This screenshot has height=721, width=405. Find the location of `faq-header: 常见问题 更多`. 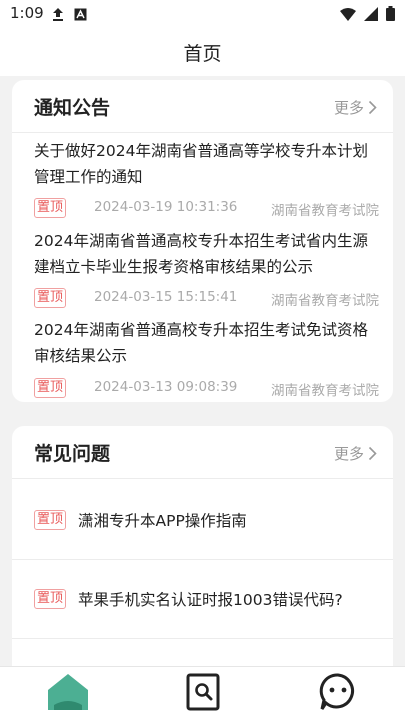

faq-header: 常见问题 更多 is located at coordinates (202, 452).